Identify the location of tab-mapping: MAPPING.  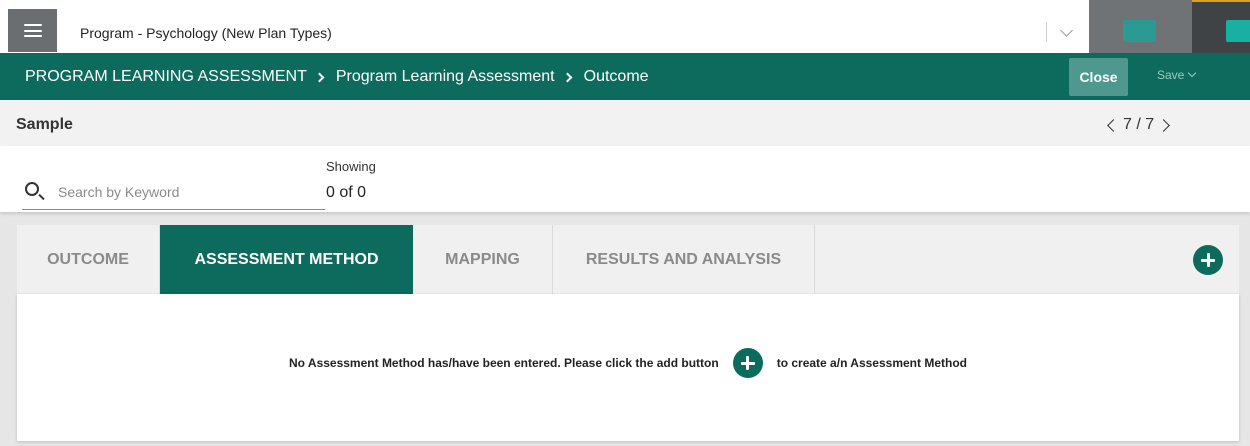
(483, 259).